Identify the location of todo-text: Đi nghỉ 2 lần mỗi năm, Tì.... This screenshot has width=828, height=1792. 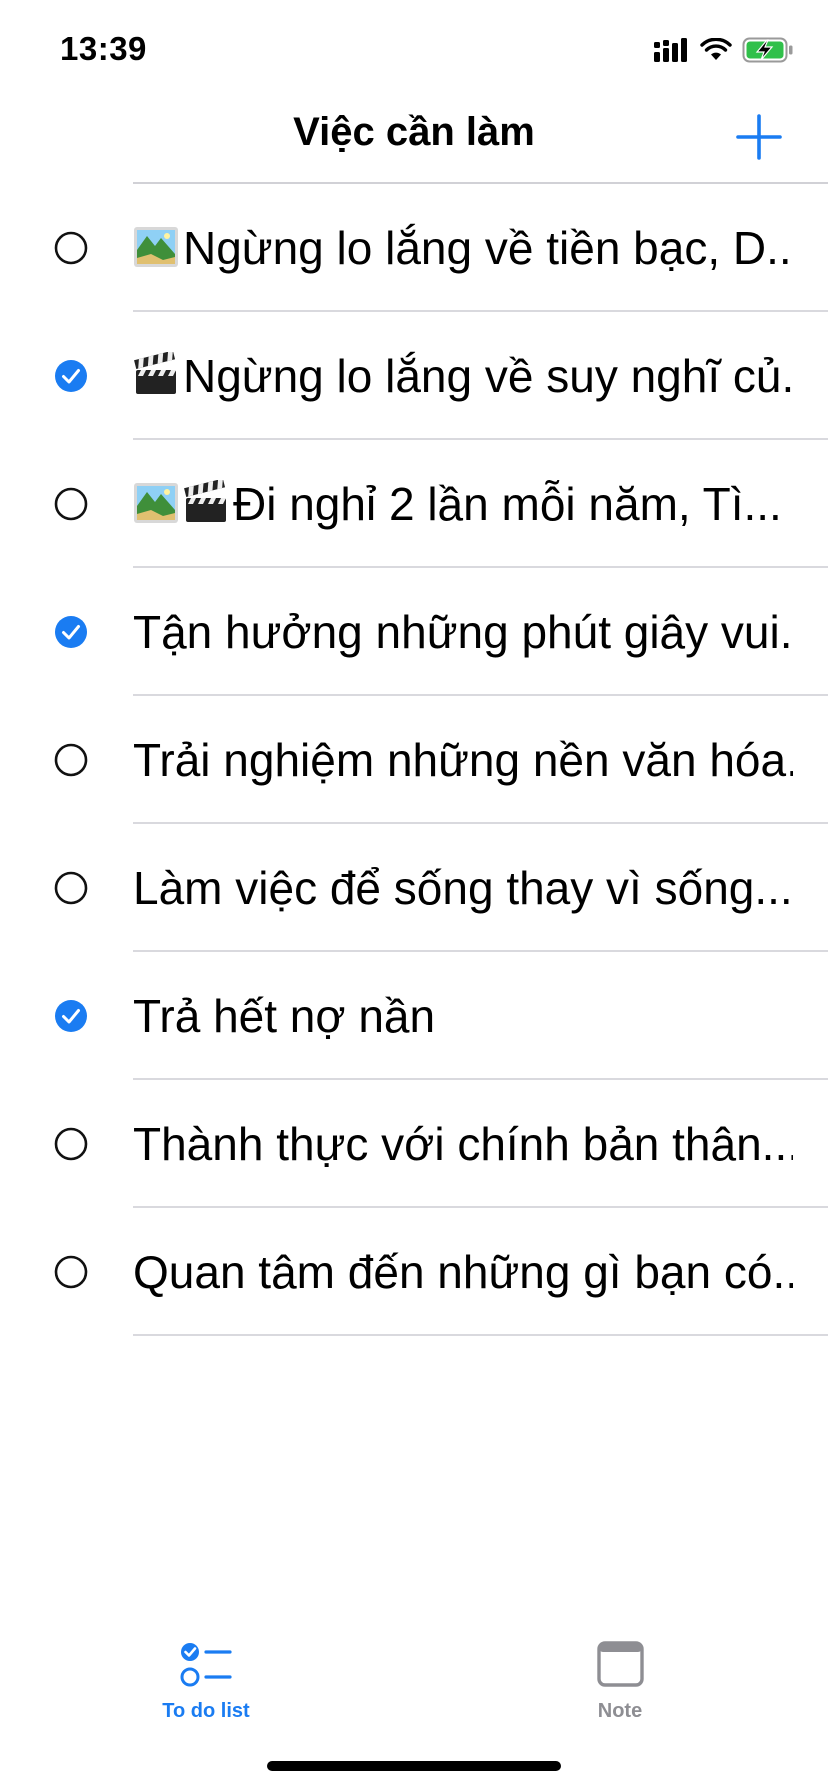
(463, 504).